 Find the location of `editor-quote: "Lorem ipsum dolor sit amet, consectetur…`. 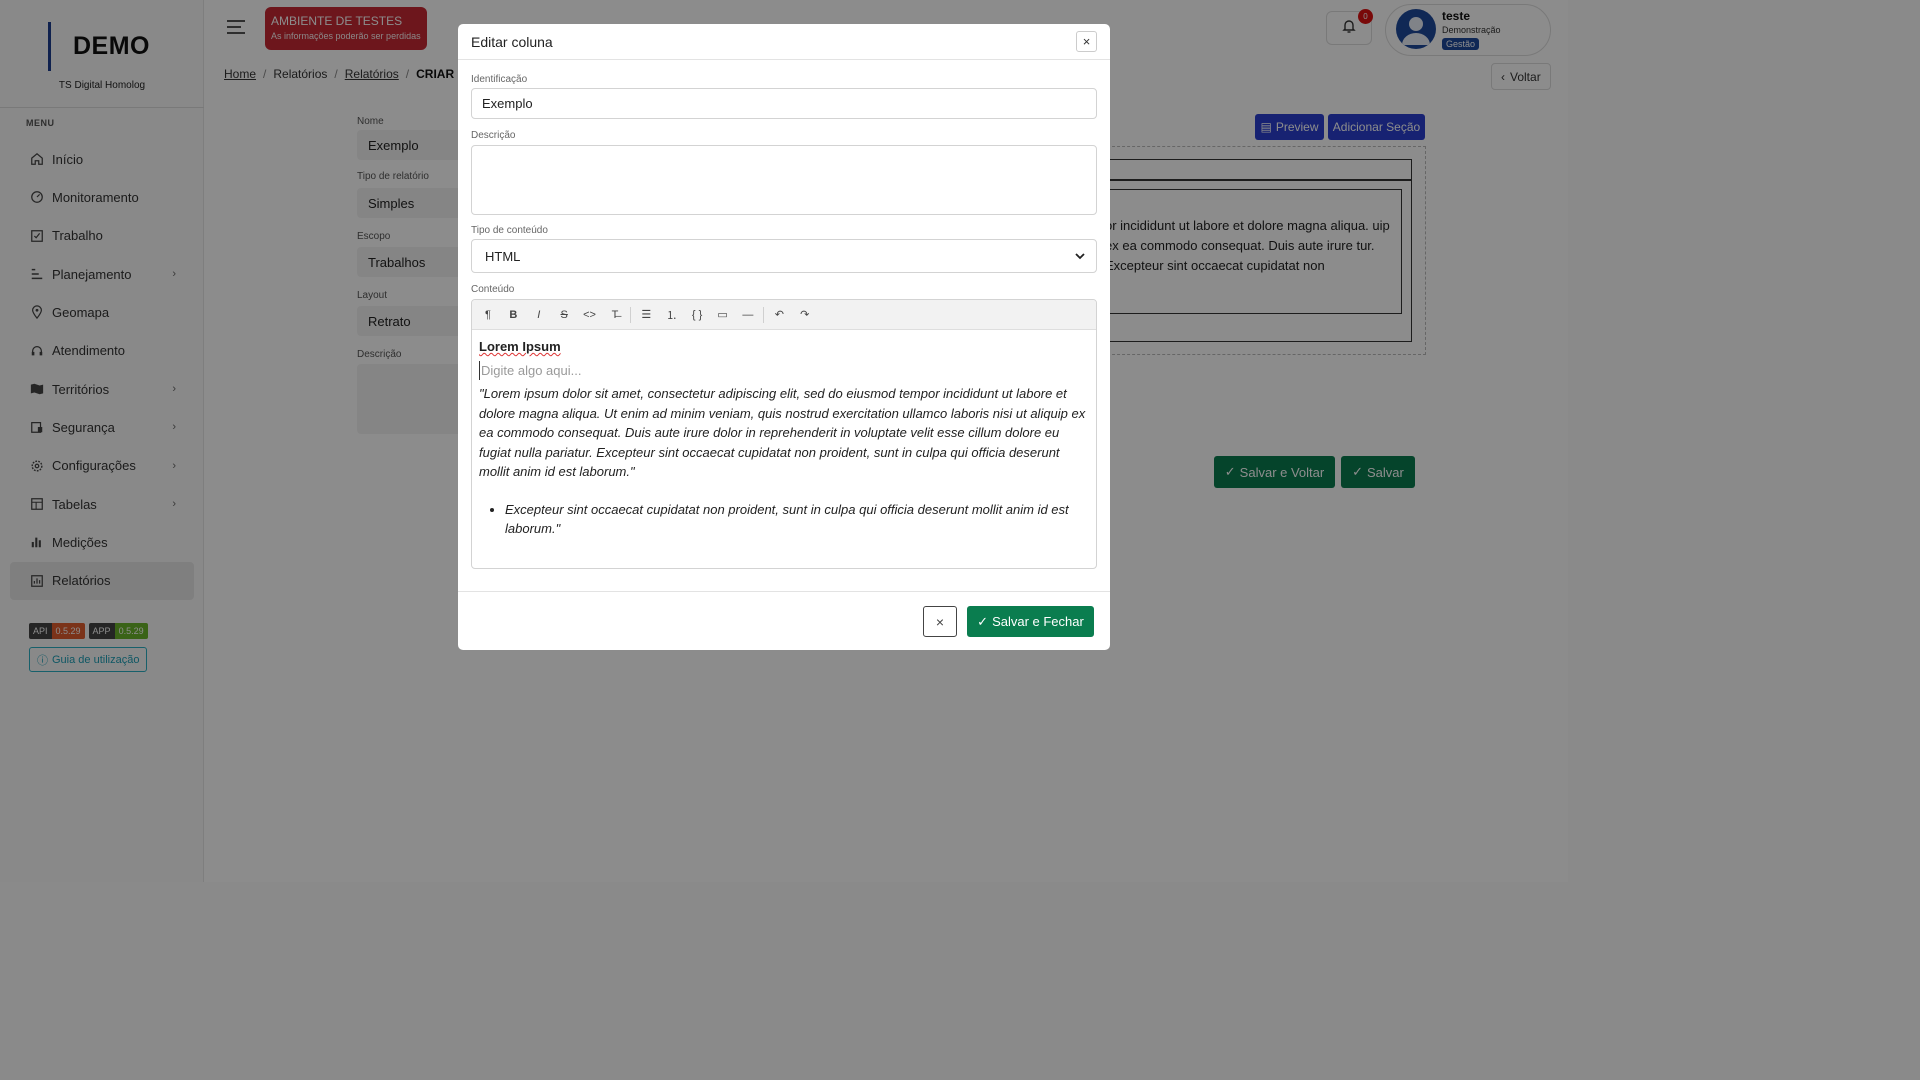

editor-quote: "Lorem ipsum dolor sit amet, consectetur… is located at coordinates (782, 432).